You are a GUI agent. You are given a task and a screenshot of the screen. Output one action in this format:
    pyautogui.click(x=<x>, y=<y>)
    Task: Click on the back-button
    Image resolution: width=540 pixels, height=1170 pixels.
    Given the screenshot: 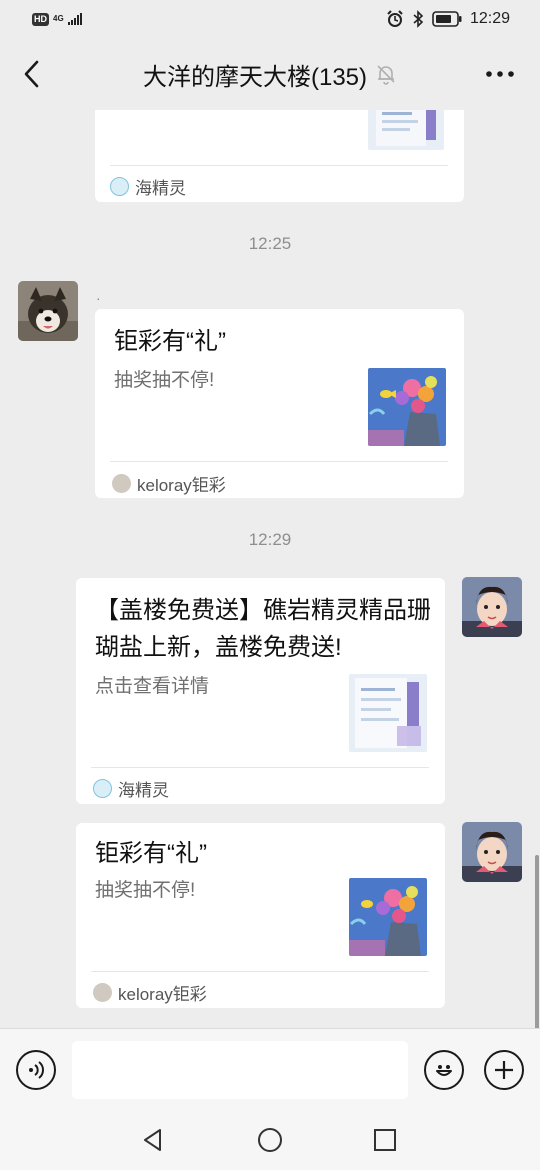 What is the action you would take?
    pyautogui.click(x=31, y=74)
    